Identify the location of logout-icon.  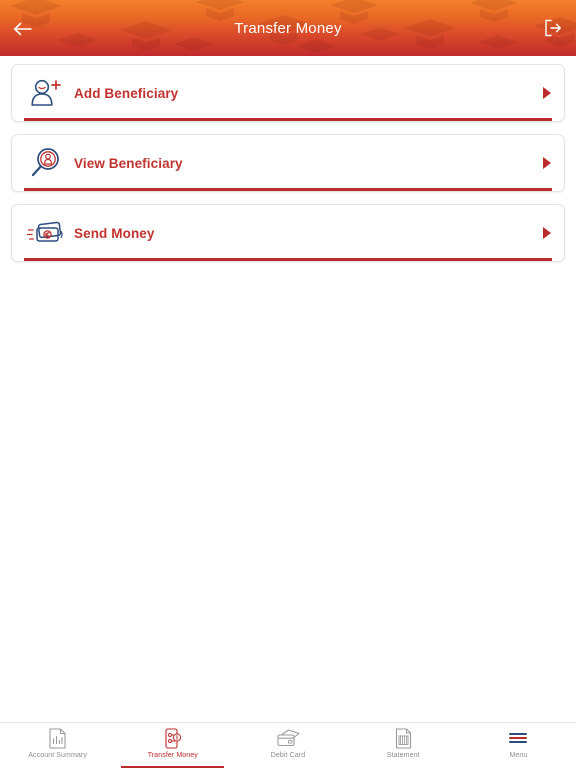
(553, 28).